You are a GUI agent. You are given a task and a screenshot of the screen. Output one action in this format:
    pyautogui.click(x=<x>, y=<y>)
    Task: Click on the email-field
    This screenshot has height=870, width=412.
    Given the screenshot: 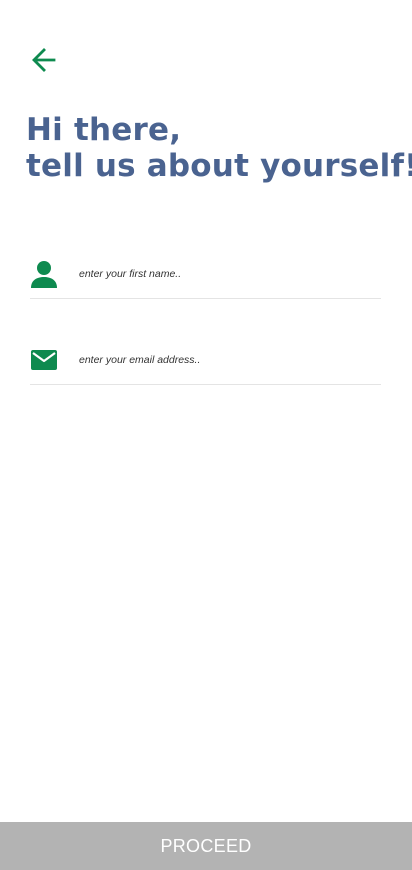 What is the action you would take?
    pyautogui.click(x=205, y=364)
    